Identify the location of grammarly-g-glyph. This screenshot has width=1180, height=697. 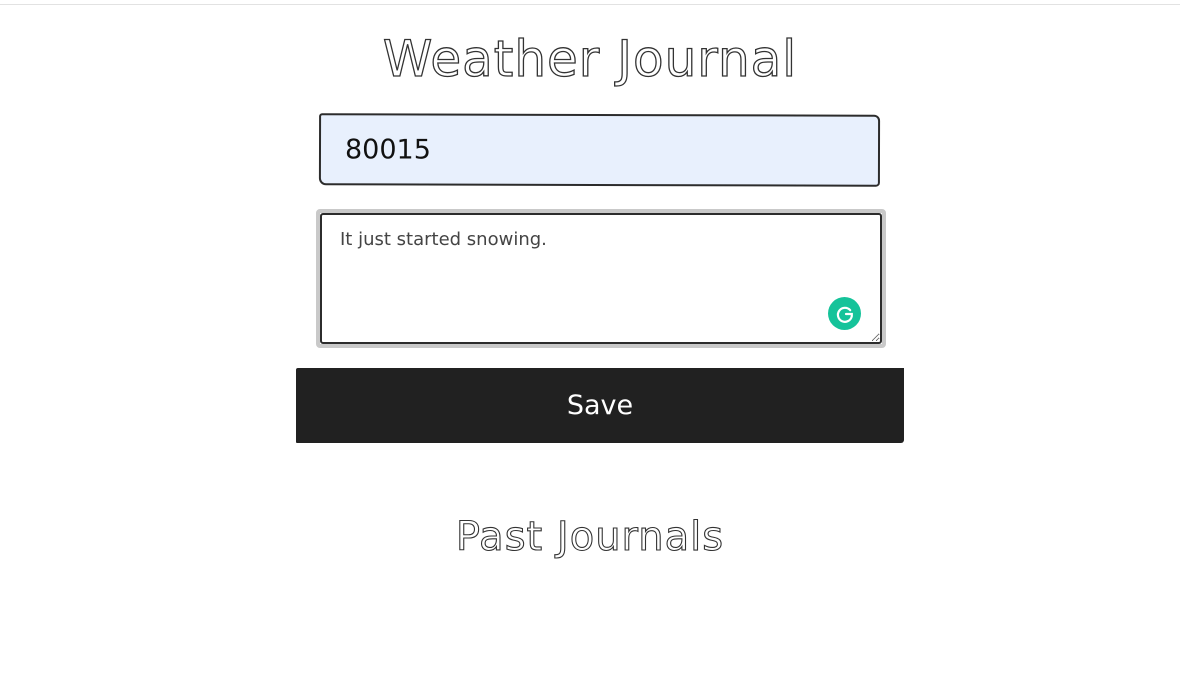
(844, 314).